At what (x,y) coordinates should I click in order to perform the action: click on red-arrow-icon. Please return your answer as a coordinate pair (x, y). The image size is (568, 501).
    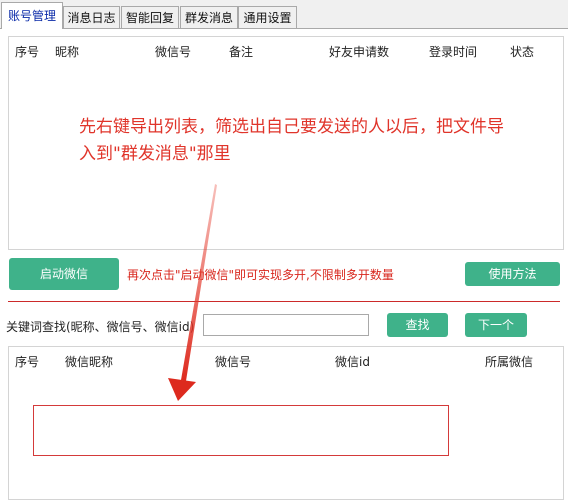
    Looking at the image, I should click on (192, 292).